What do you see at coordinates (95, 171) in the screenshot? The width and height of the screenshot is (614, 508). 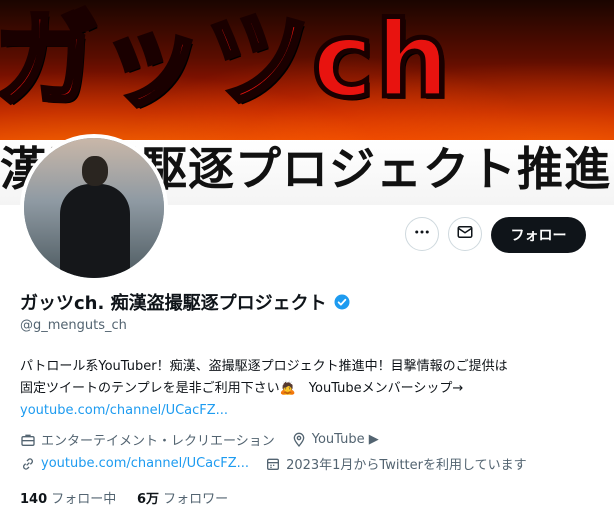 I see `avatar-person-head` at bounding box center [95, 171].